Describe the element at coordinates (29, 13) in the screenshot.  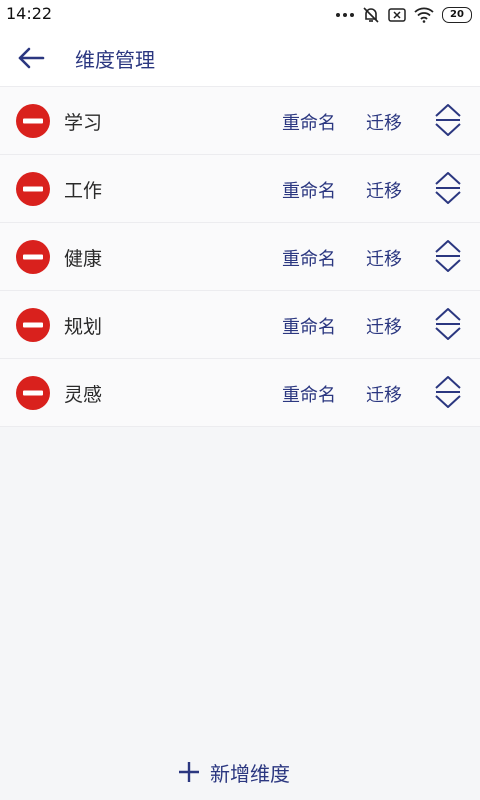
I see `status-time: 14:22` at that location.